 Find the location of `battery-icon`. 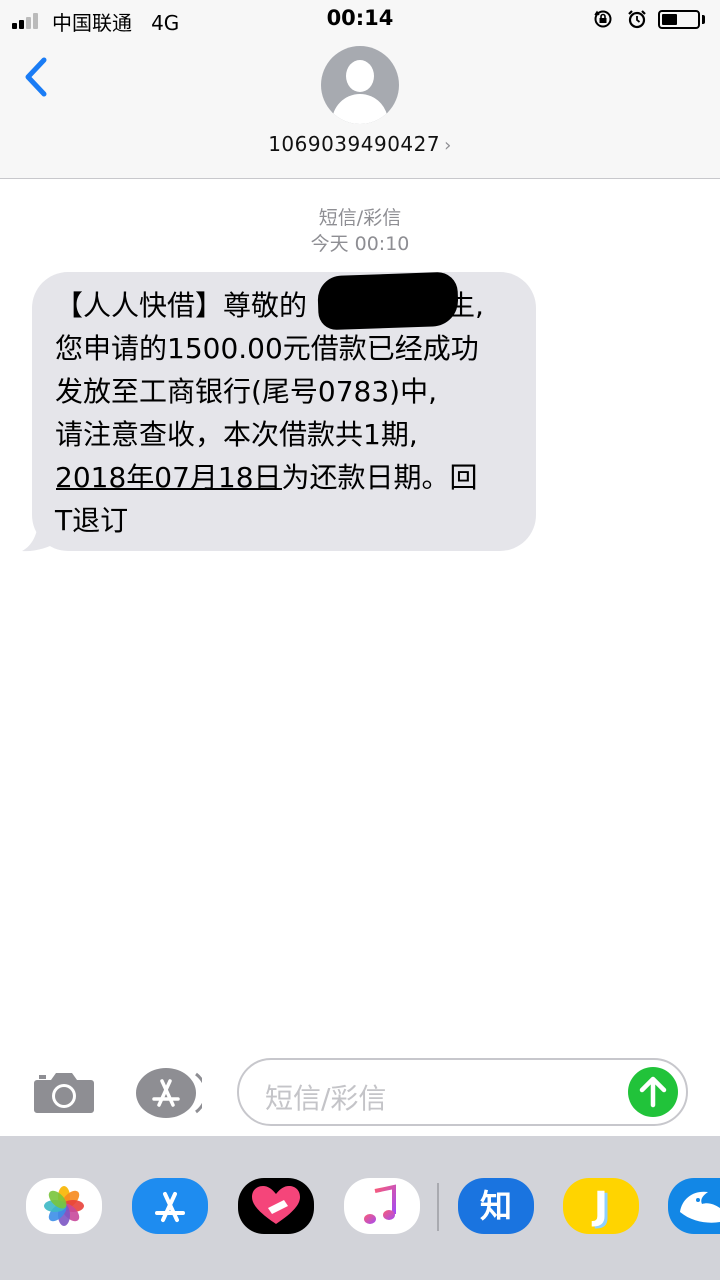

battery-icon is located at coordinates (679, 19).